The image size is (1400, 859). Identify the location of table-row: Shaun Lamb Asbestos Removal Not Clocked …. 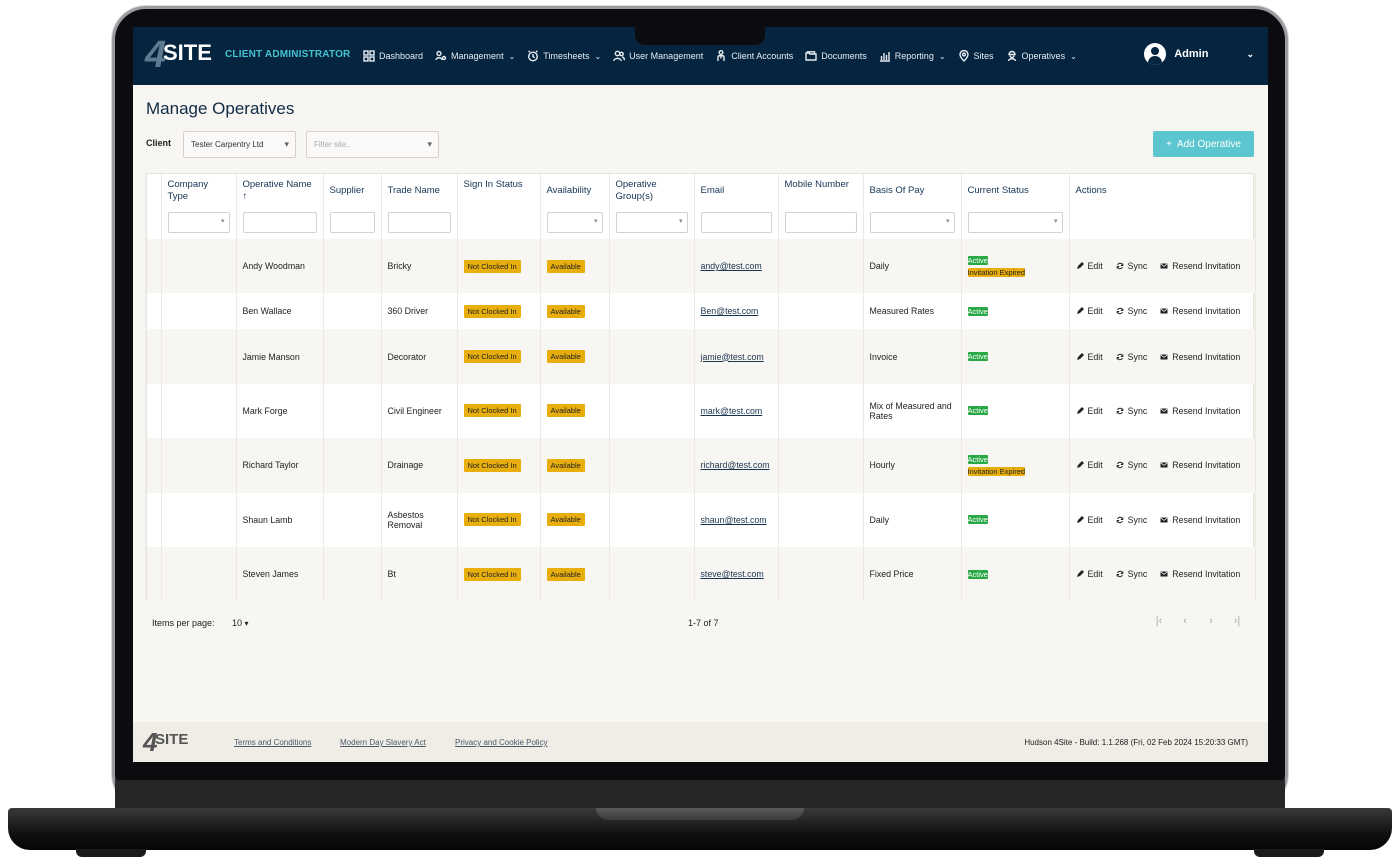
(701, 519).